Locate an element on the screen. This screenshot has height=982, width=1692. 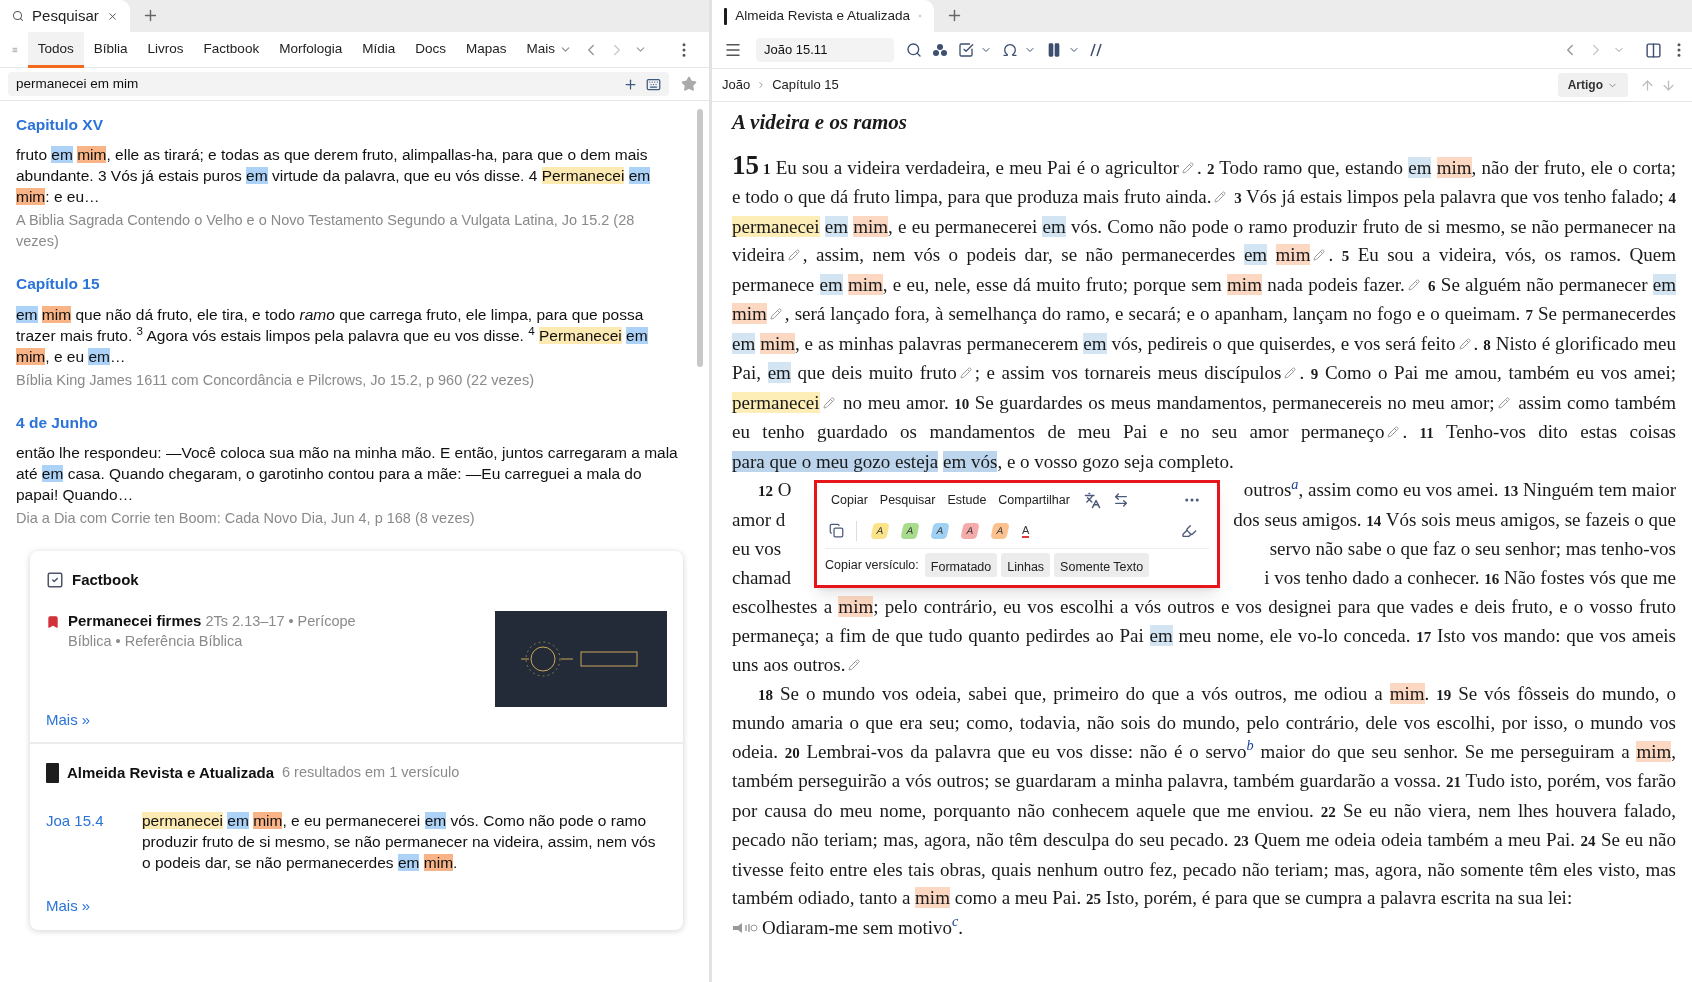
verse-text: 12 O is located at coordinates (775, 490).